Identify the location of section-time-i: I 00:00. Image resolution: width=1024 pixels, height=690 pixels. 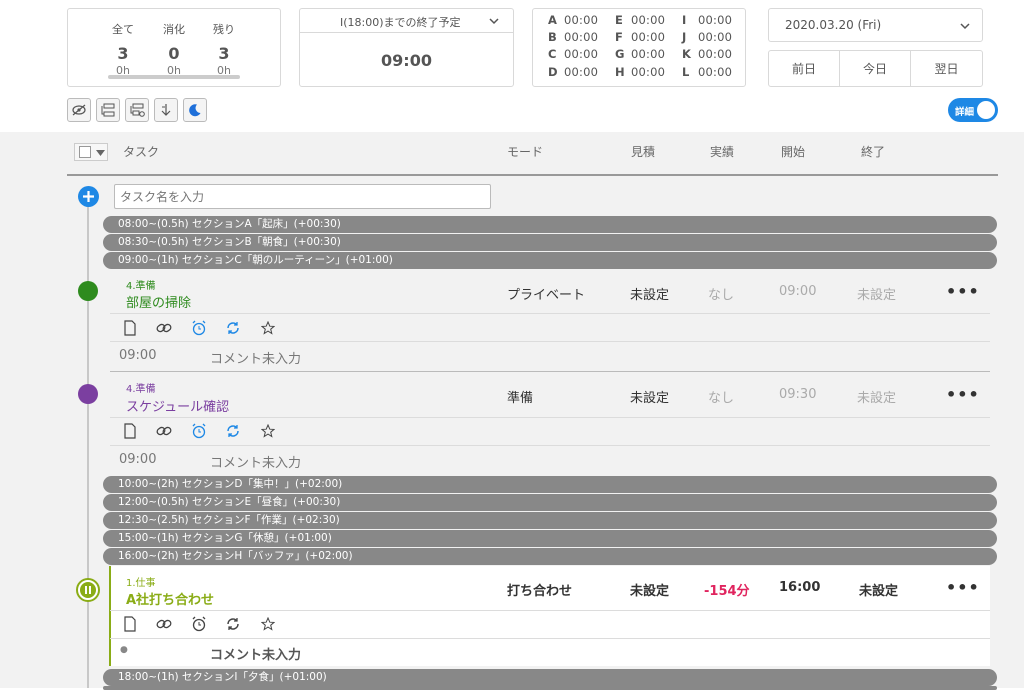
(707, 20).